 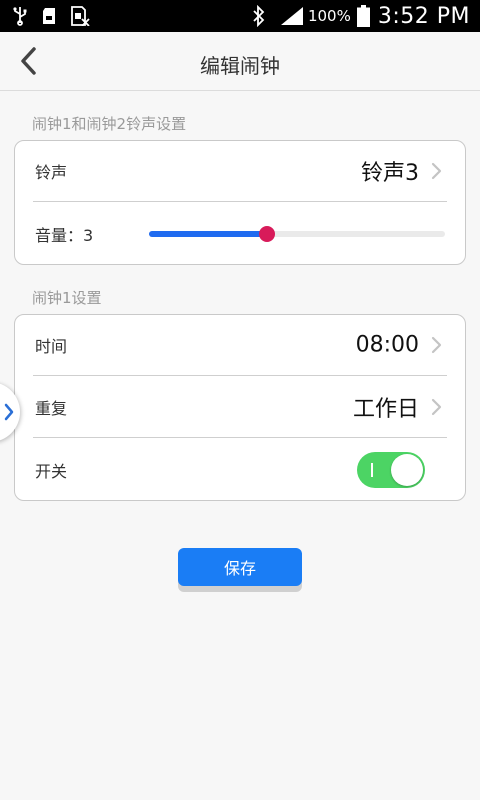 I want to click on alarm-switch-toggle, so click(x=391, y=469).